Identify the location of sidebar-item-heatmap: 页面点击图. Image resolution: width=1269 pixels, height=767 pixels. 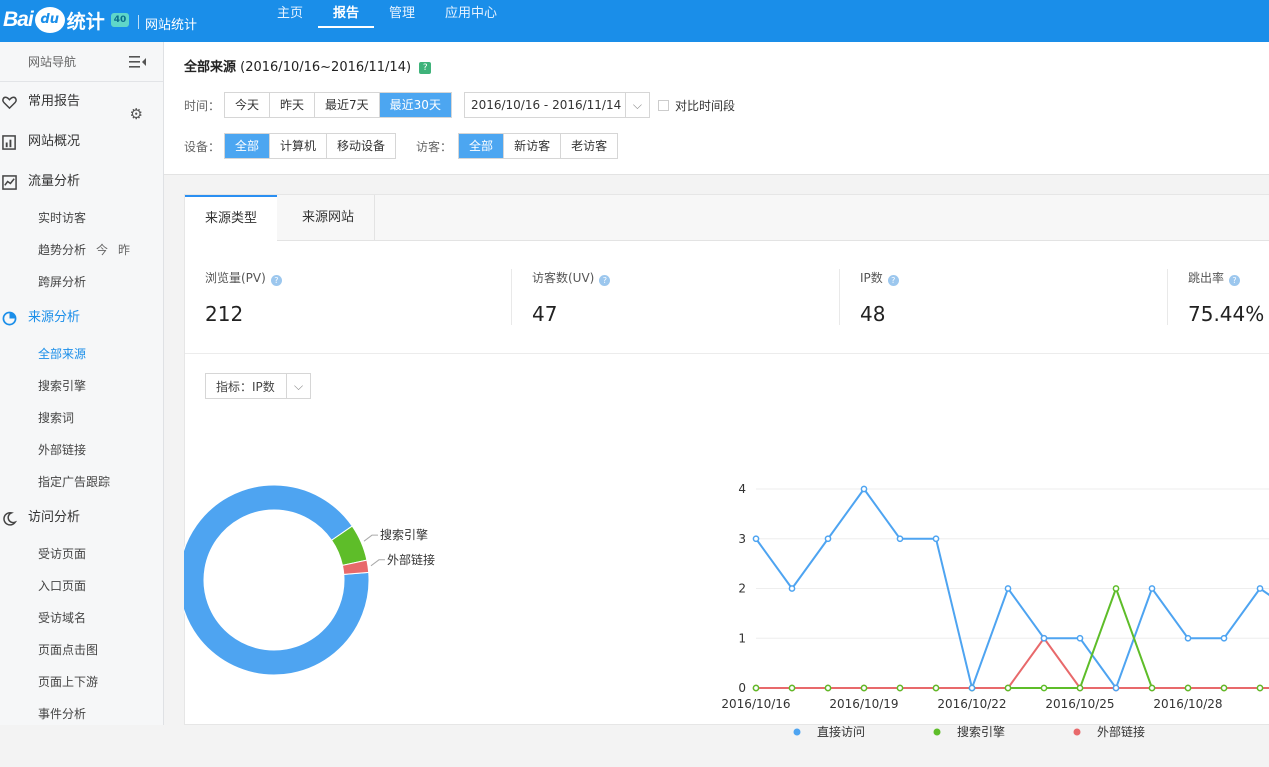
(81, 650).